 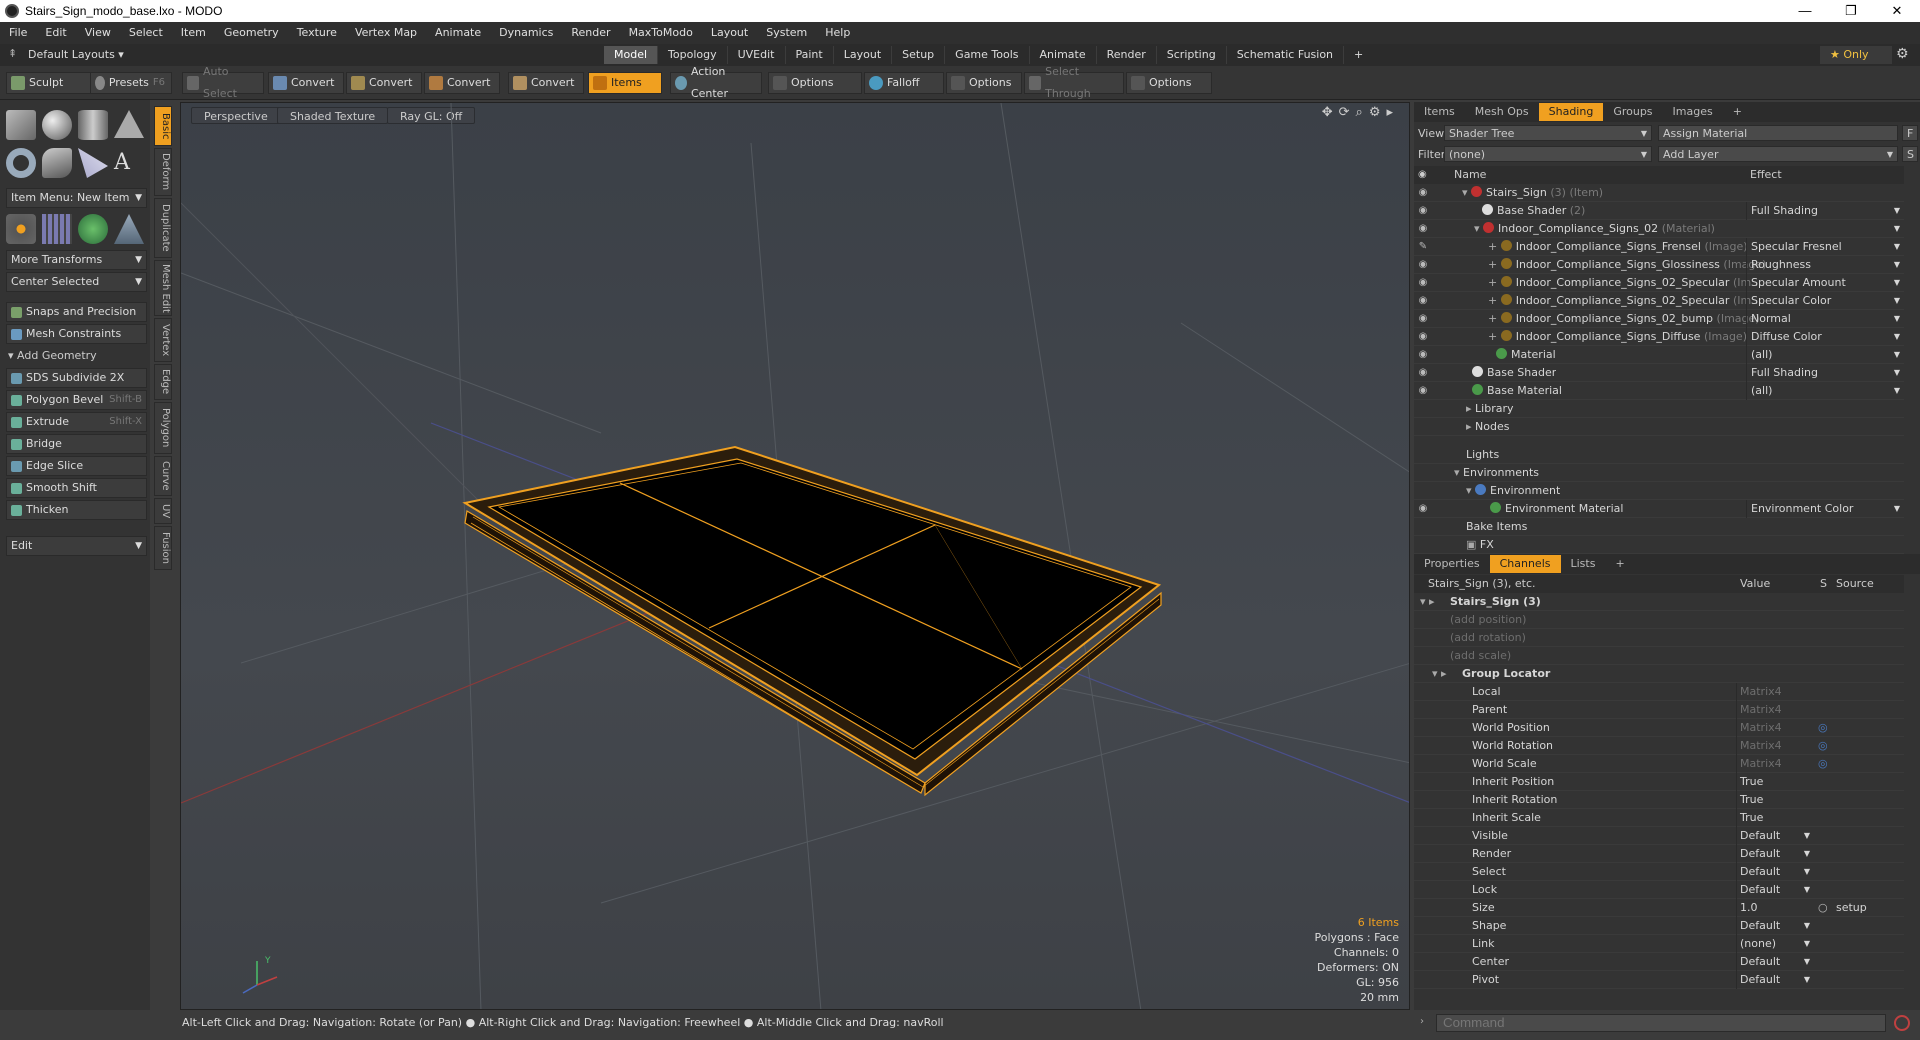 What do you see at coordinates (49, 83) in the screenshot?
I see `sculpt-button: Sculpt` at bounding box center [49, 83].